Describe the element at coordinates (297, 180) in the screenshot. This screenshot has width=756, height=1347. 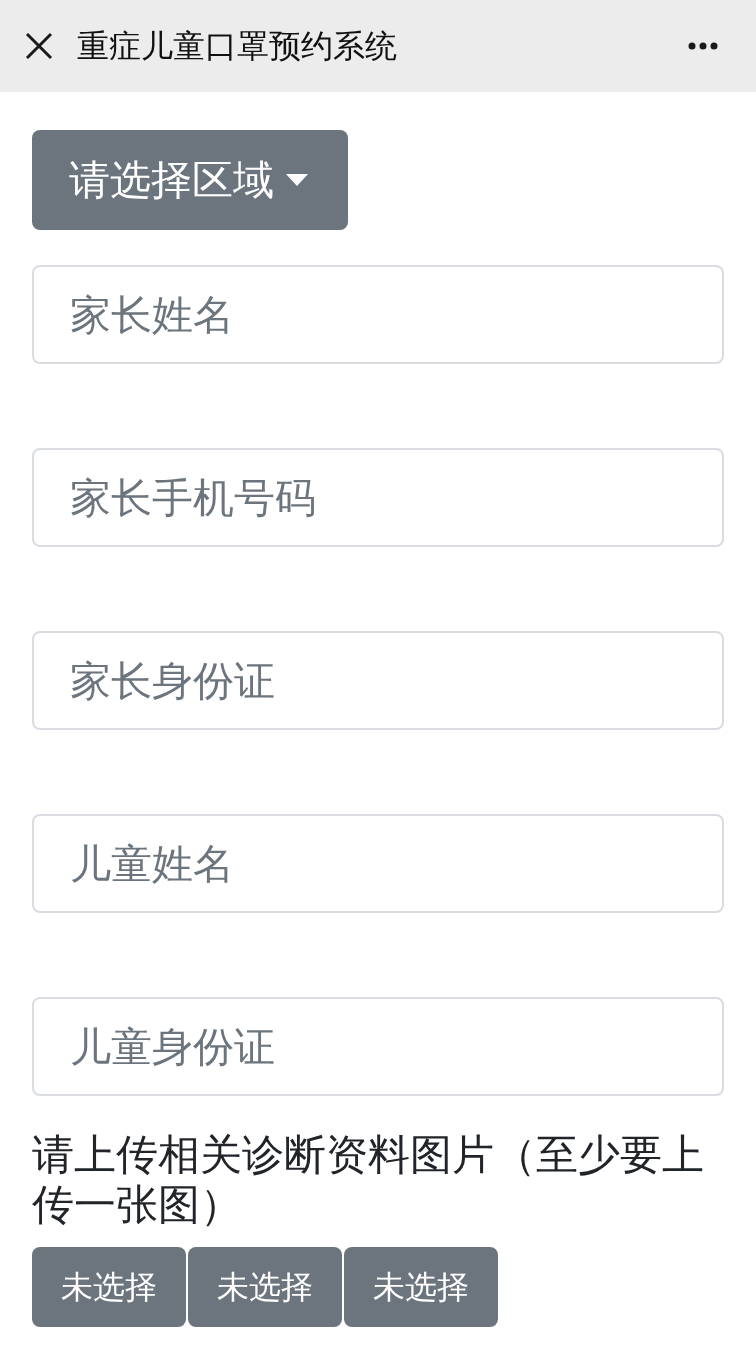
I see `caret-icon` at that location.